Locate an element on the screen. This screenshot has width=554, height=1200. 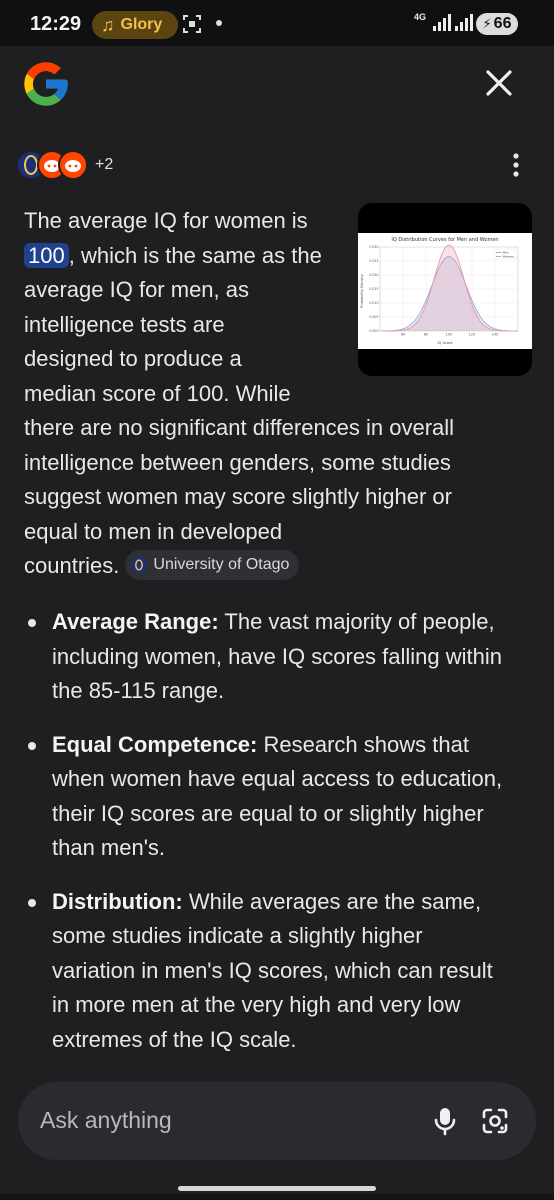
citation-chip: University of Otago is located at coordinates (212, 565).